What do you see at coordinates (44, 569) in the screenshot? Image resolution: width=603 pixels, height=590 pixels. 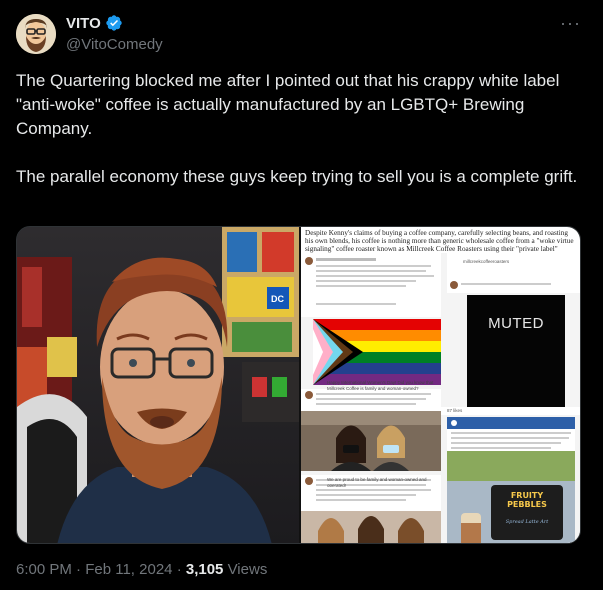 I see `tweet-time: 6:00 PM` at bounding box center [44, 569].